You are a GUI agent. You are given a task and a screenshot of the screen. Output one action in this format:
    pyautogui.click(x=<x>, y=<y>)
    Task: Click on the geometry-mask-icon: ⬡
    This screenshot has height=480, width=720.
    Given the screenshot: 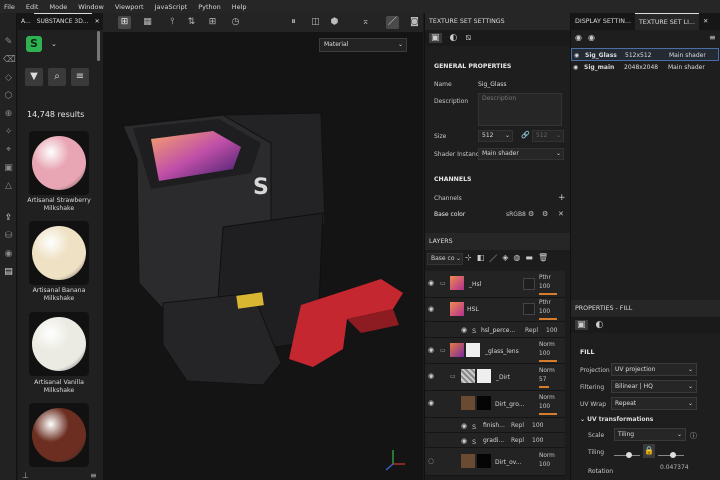 What is the action you would take?
    pyautogui.click(x=8, y=96)
    